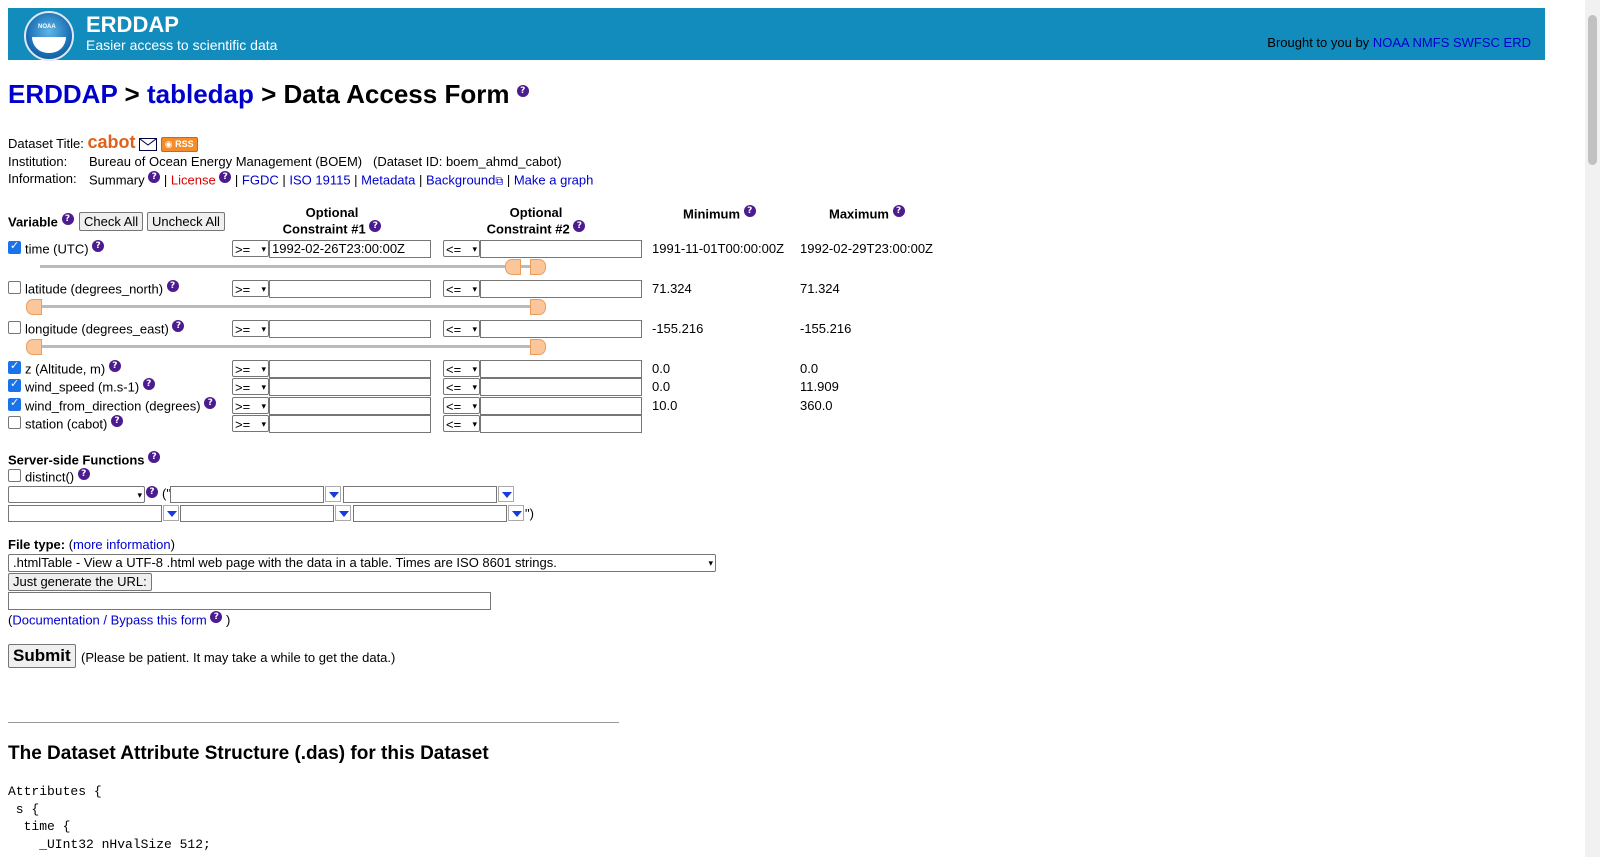  What do you see at coordinates (513, 267) in the screenshot?
I see `time-slider-handle-min` at bounding box center [513, 267].